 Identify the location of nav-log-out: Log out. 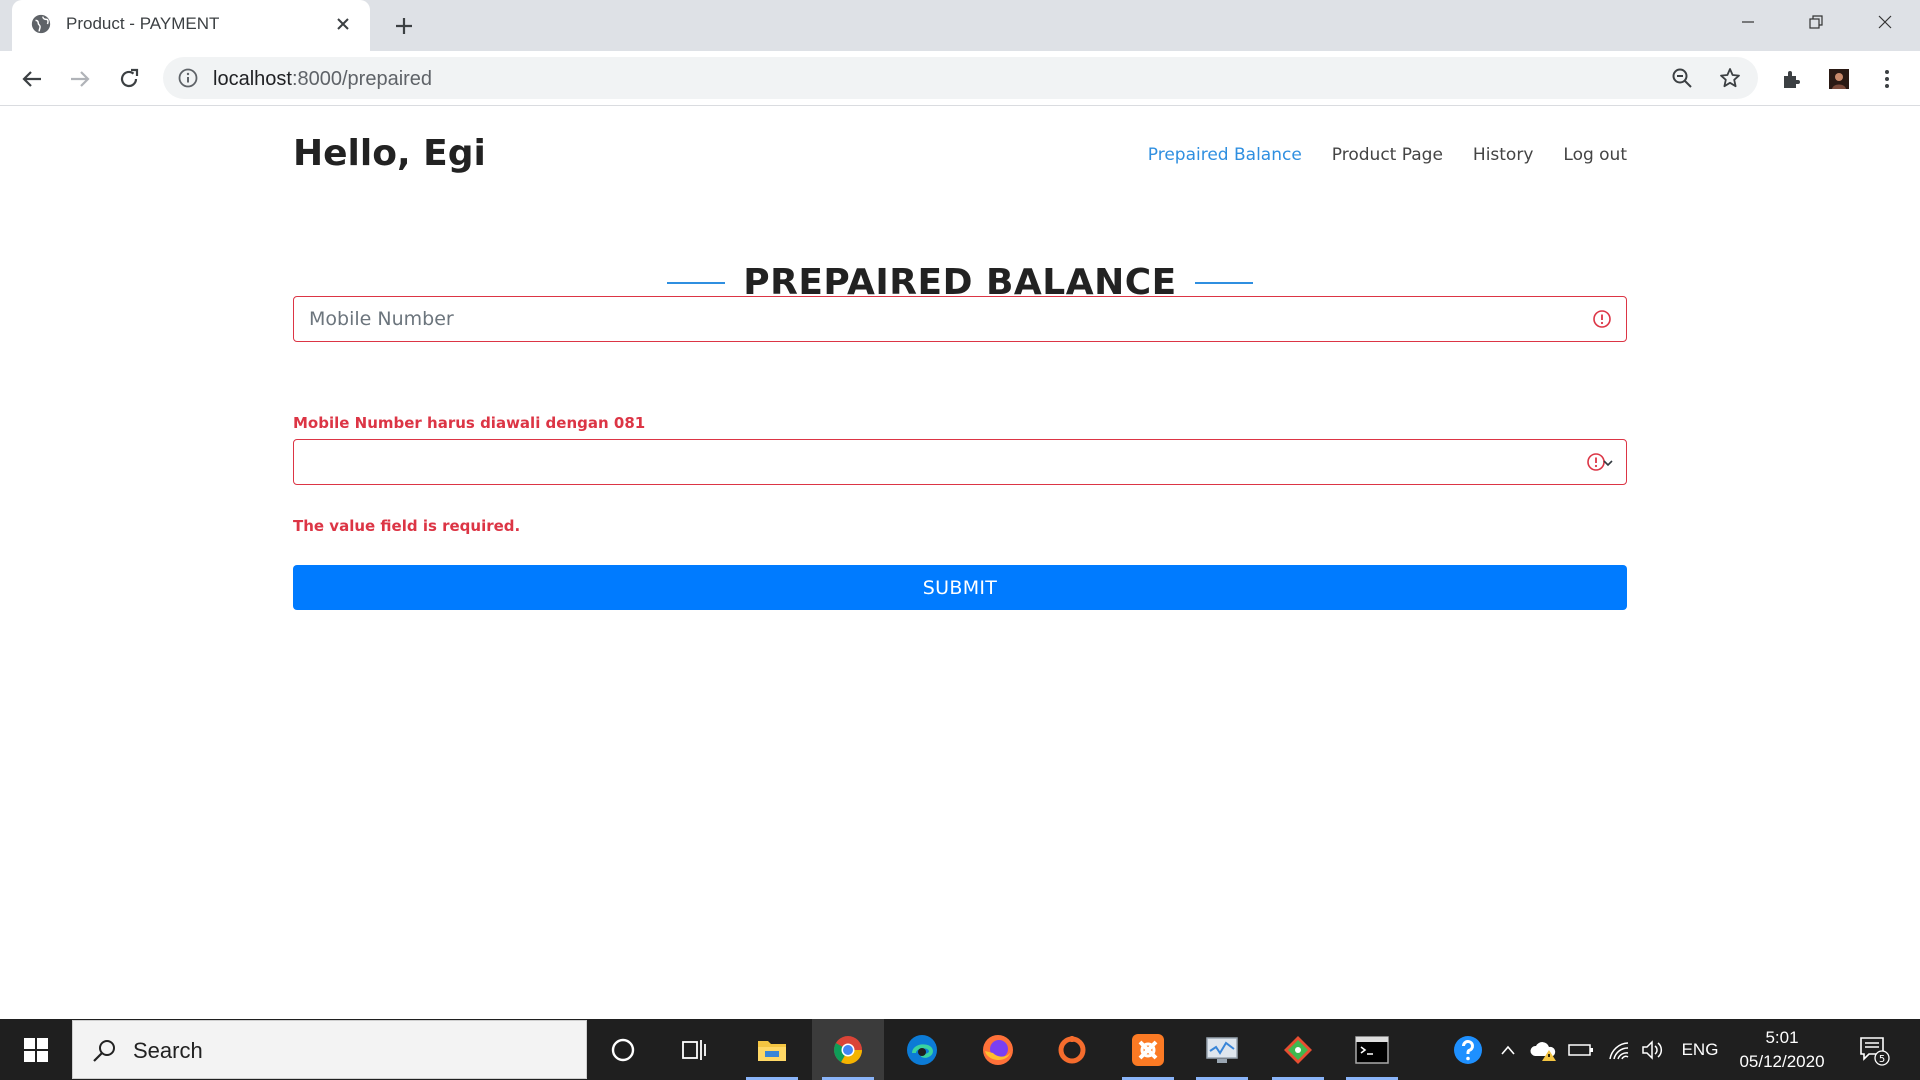
(1595, 155).